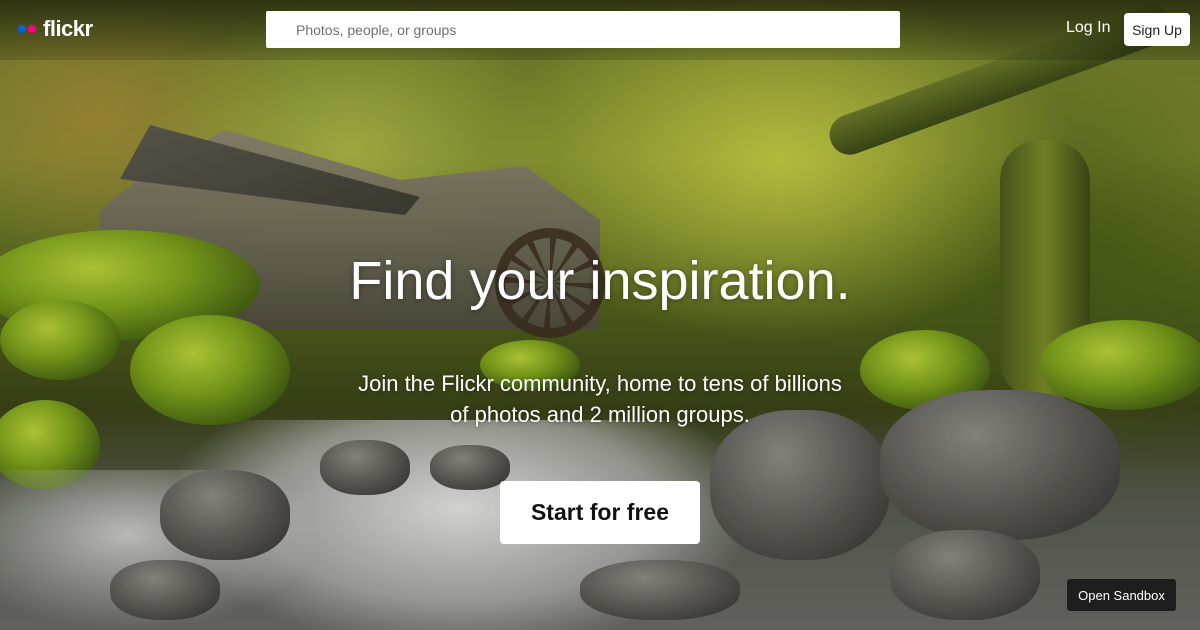 The height and width of the screenshot is (630, 1200). Describe the element at coordinates (600, 281) in the screenshot. I see `hero-headline: Find your inspiration.` at that location.